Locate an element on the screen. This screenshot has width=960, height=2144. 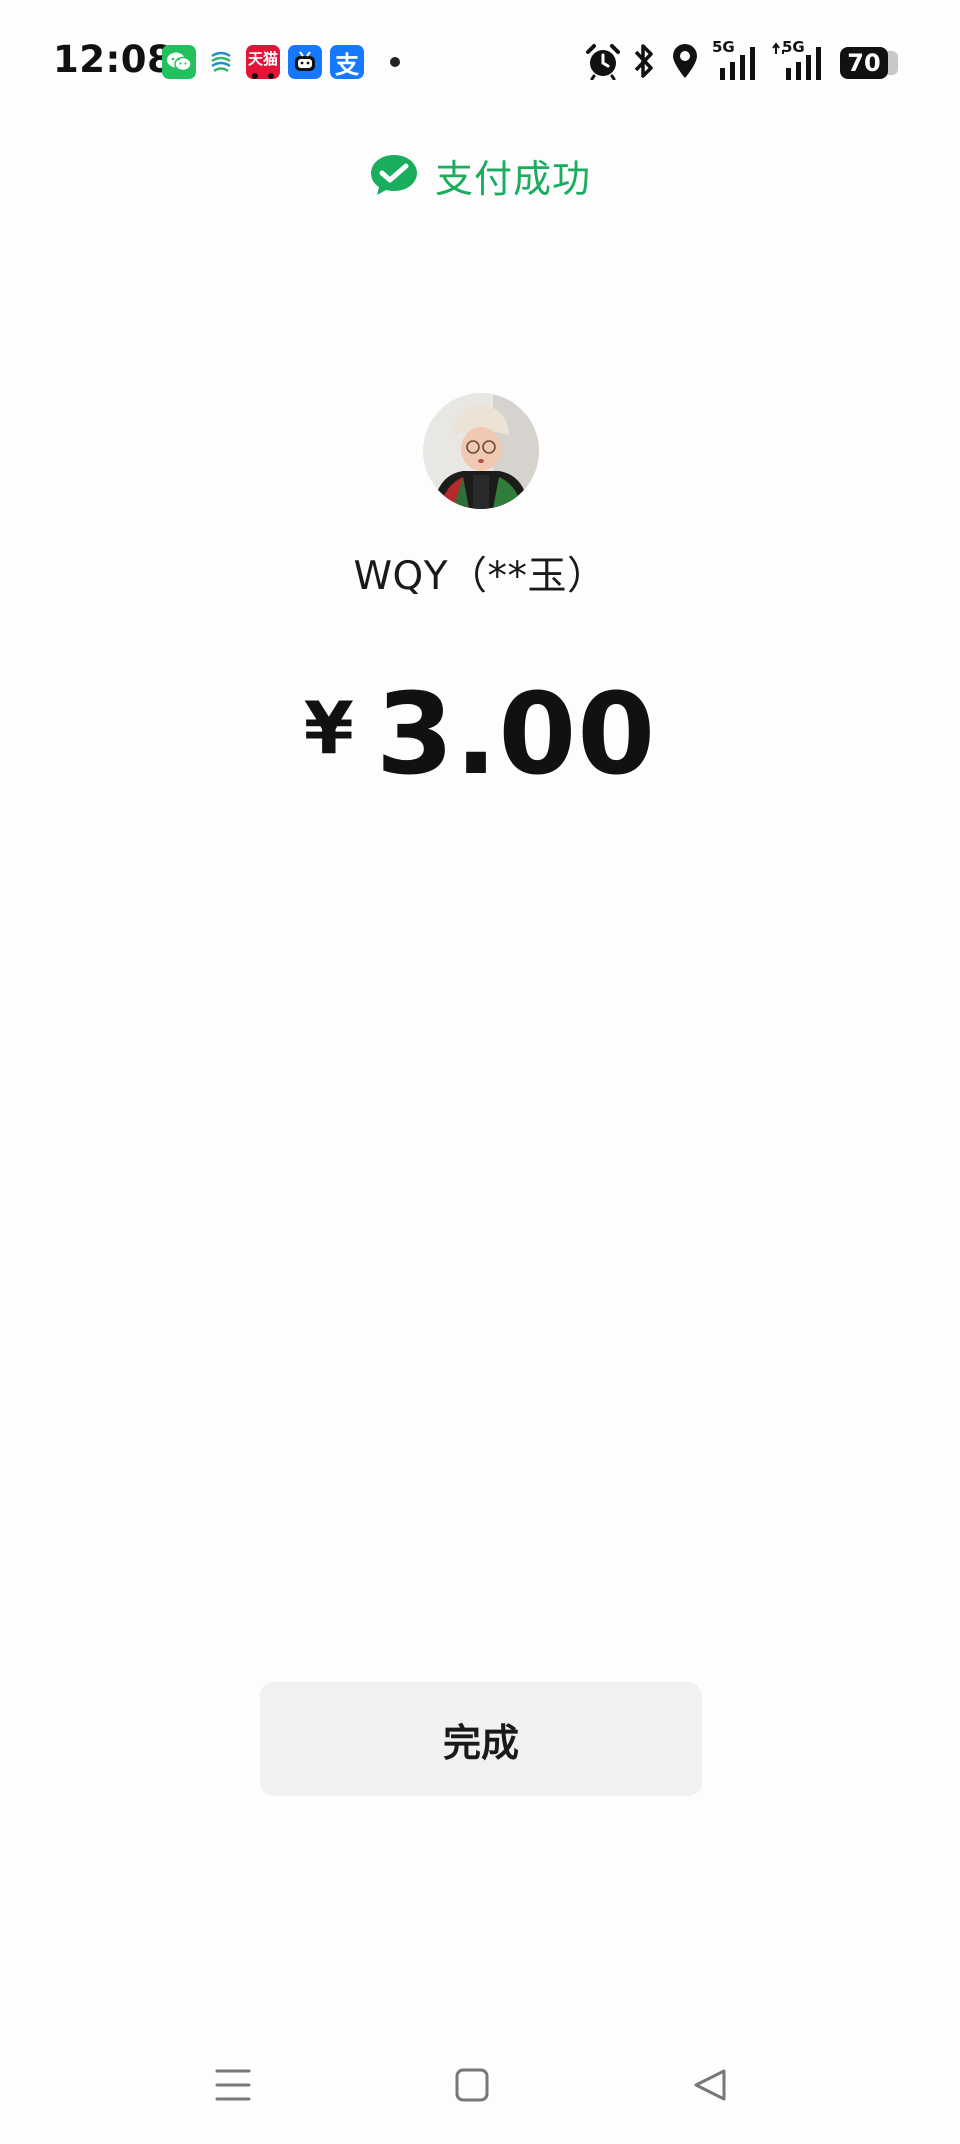
status-bar: 12:08 天猫 支 5G 5G 70 is located at coordinates (480, 60).